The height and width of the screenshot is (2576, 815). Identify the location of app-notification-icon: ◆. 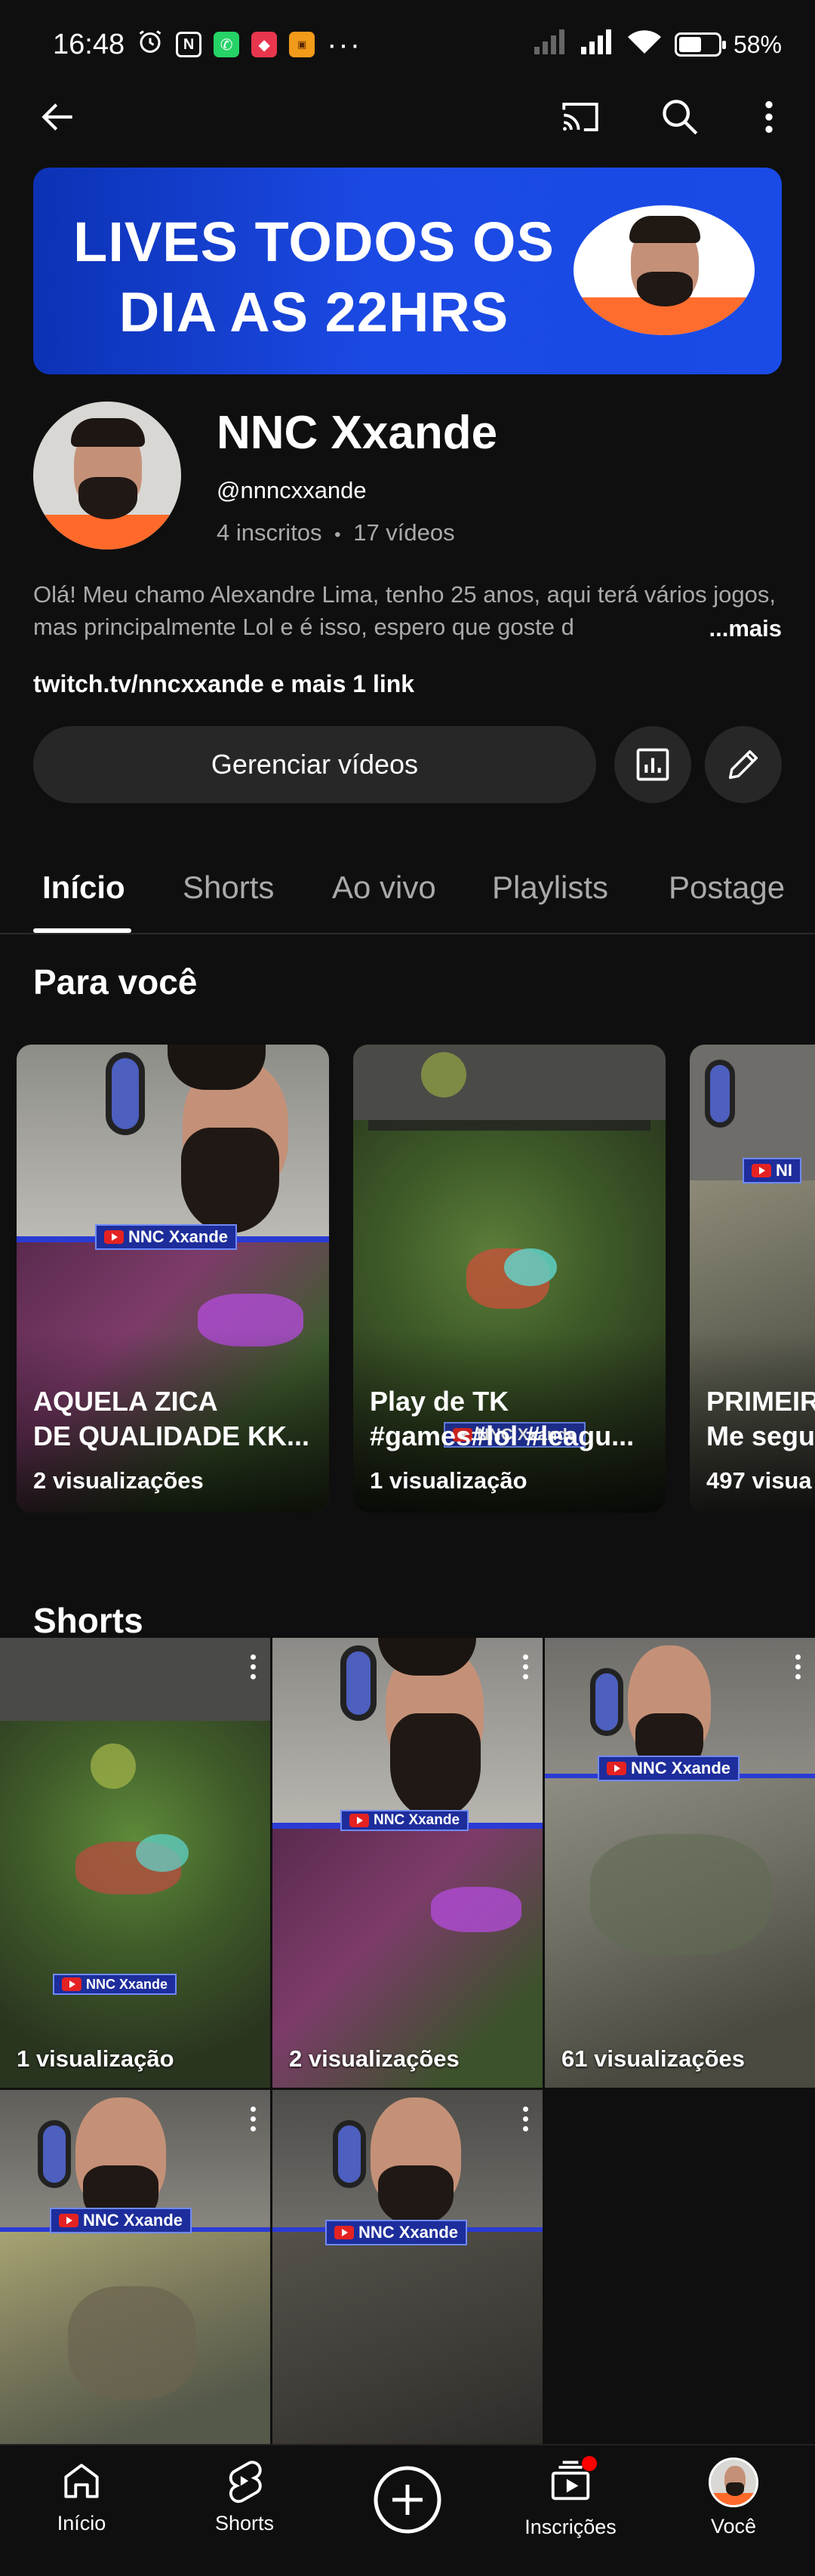
(264, 44).